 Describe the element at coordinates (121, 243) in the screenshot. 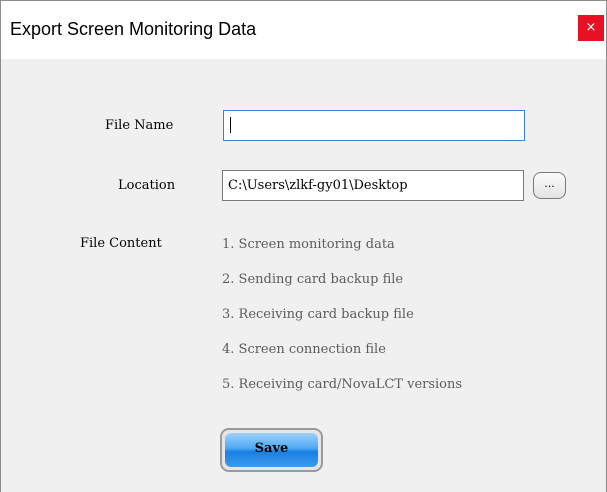

I see `file-content-label: File Content` at that location.